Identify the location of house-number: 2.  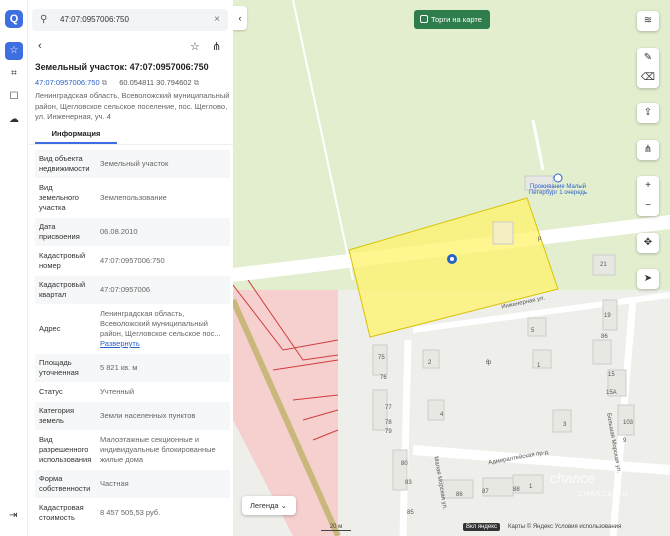
(430, 363).